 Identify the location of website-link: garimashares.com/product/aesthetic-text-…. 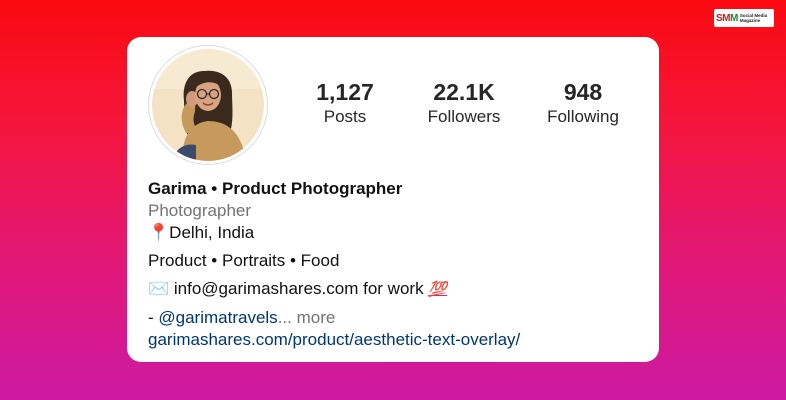
(398, 340).